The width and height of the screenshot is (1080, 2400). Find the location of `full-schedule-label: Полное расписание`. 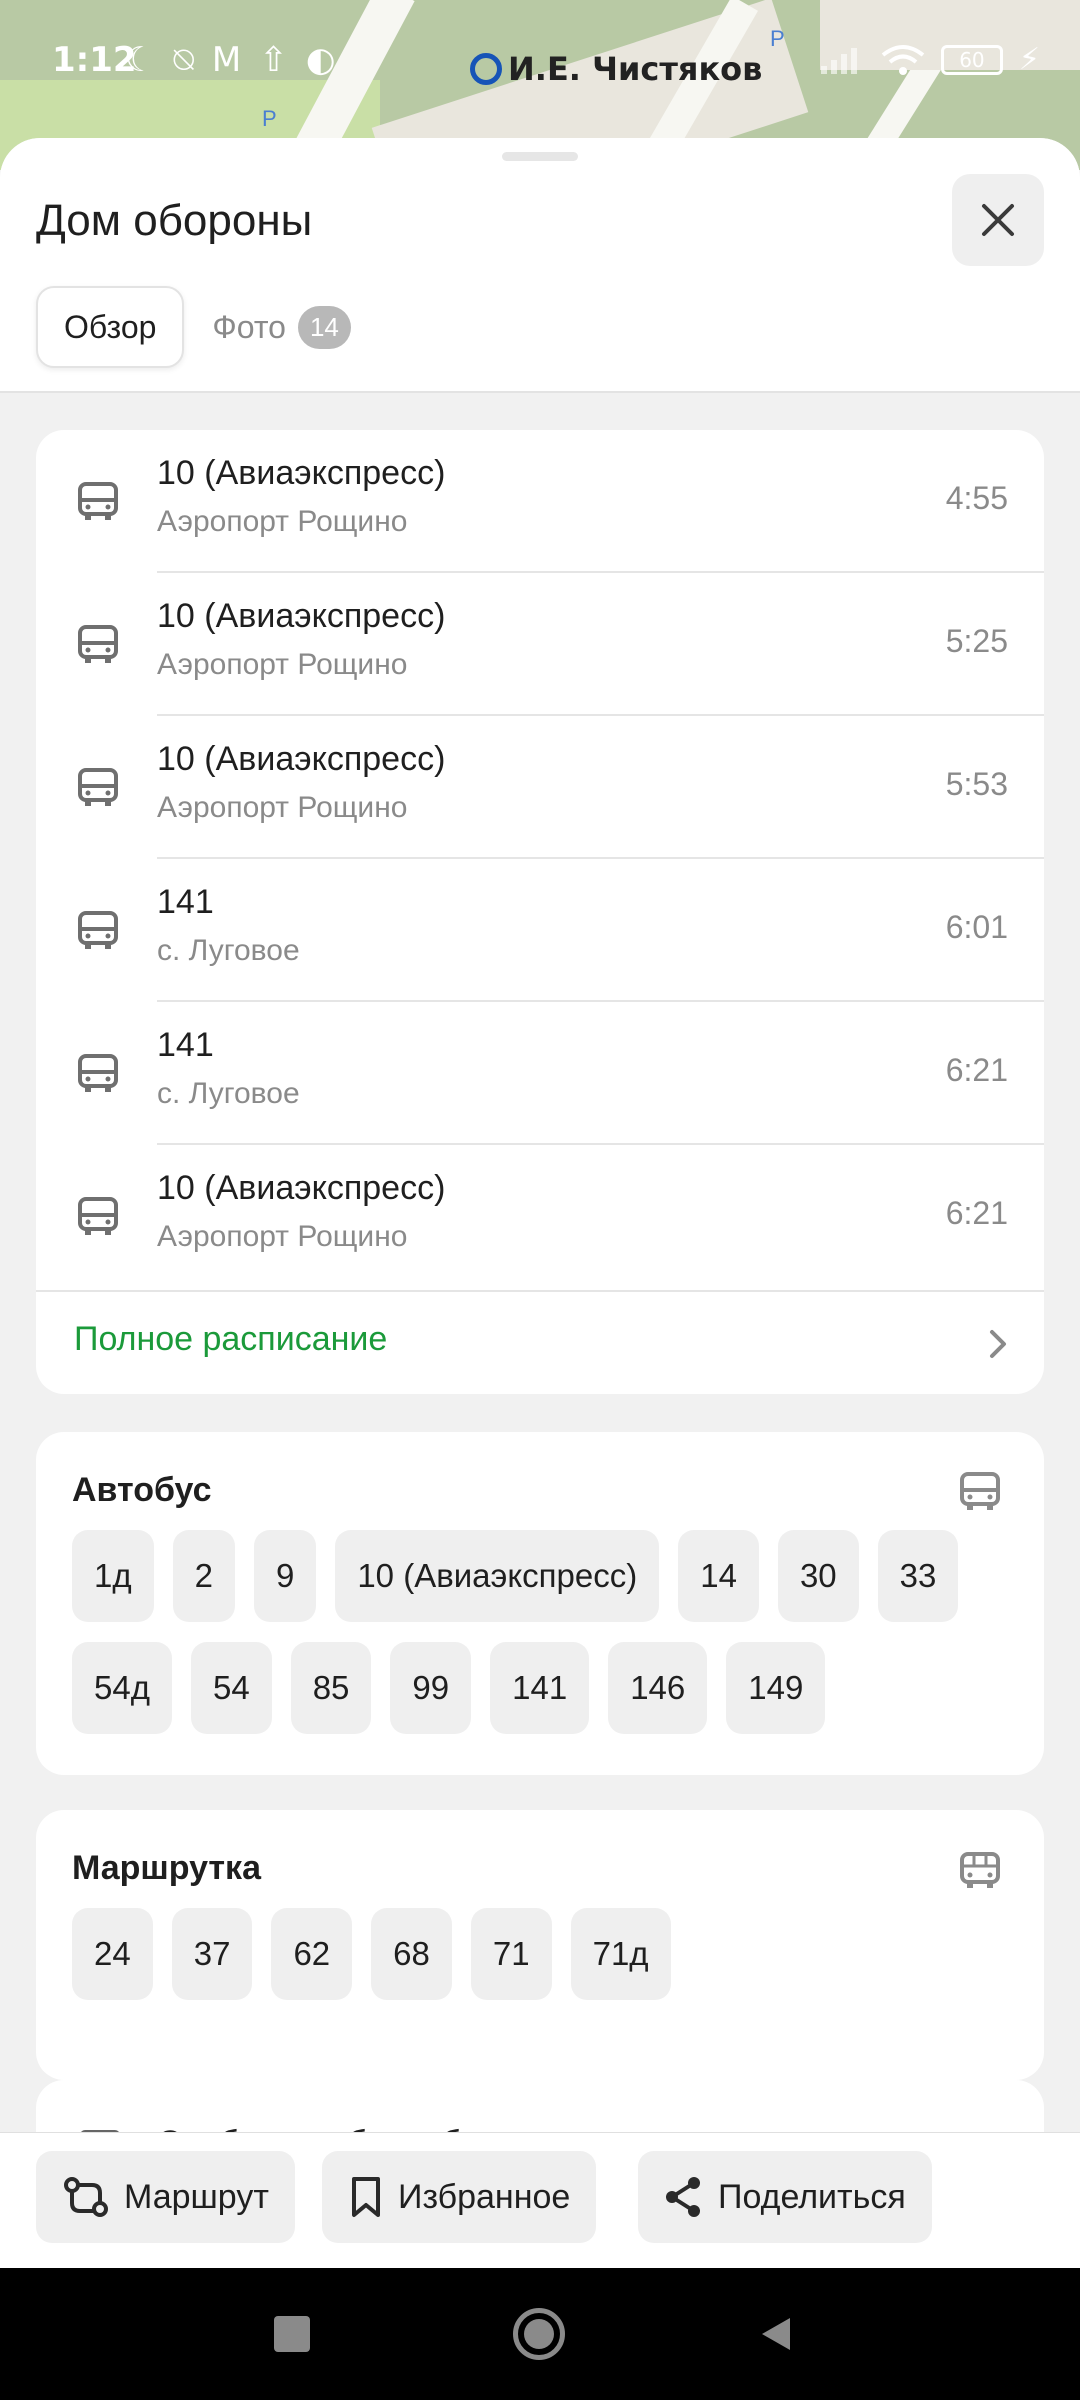

full-schedule-label: Полное расписание is located at coordinates (231, 1339).